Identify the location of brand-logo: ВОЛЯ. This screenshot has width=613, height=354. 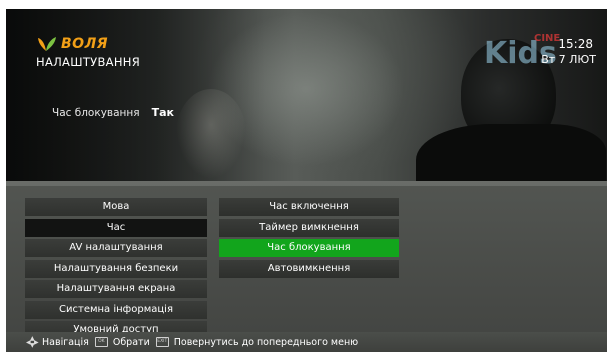
(72, 44).